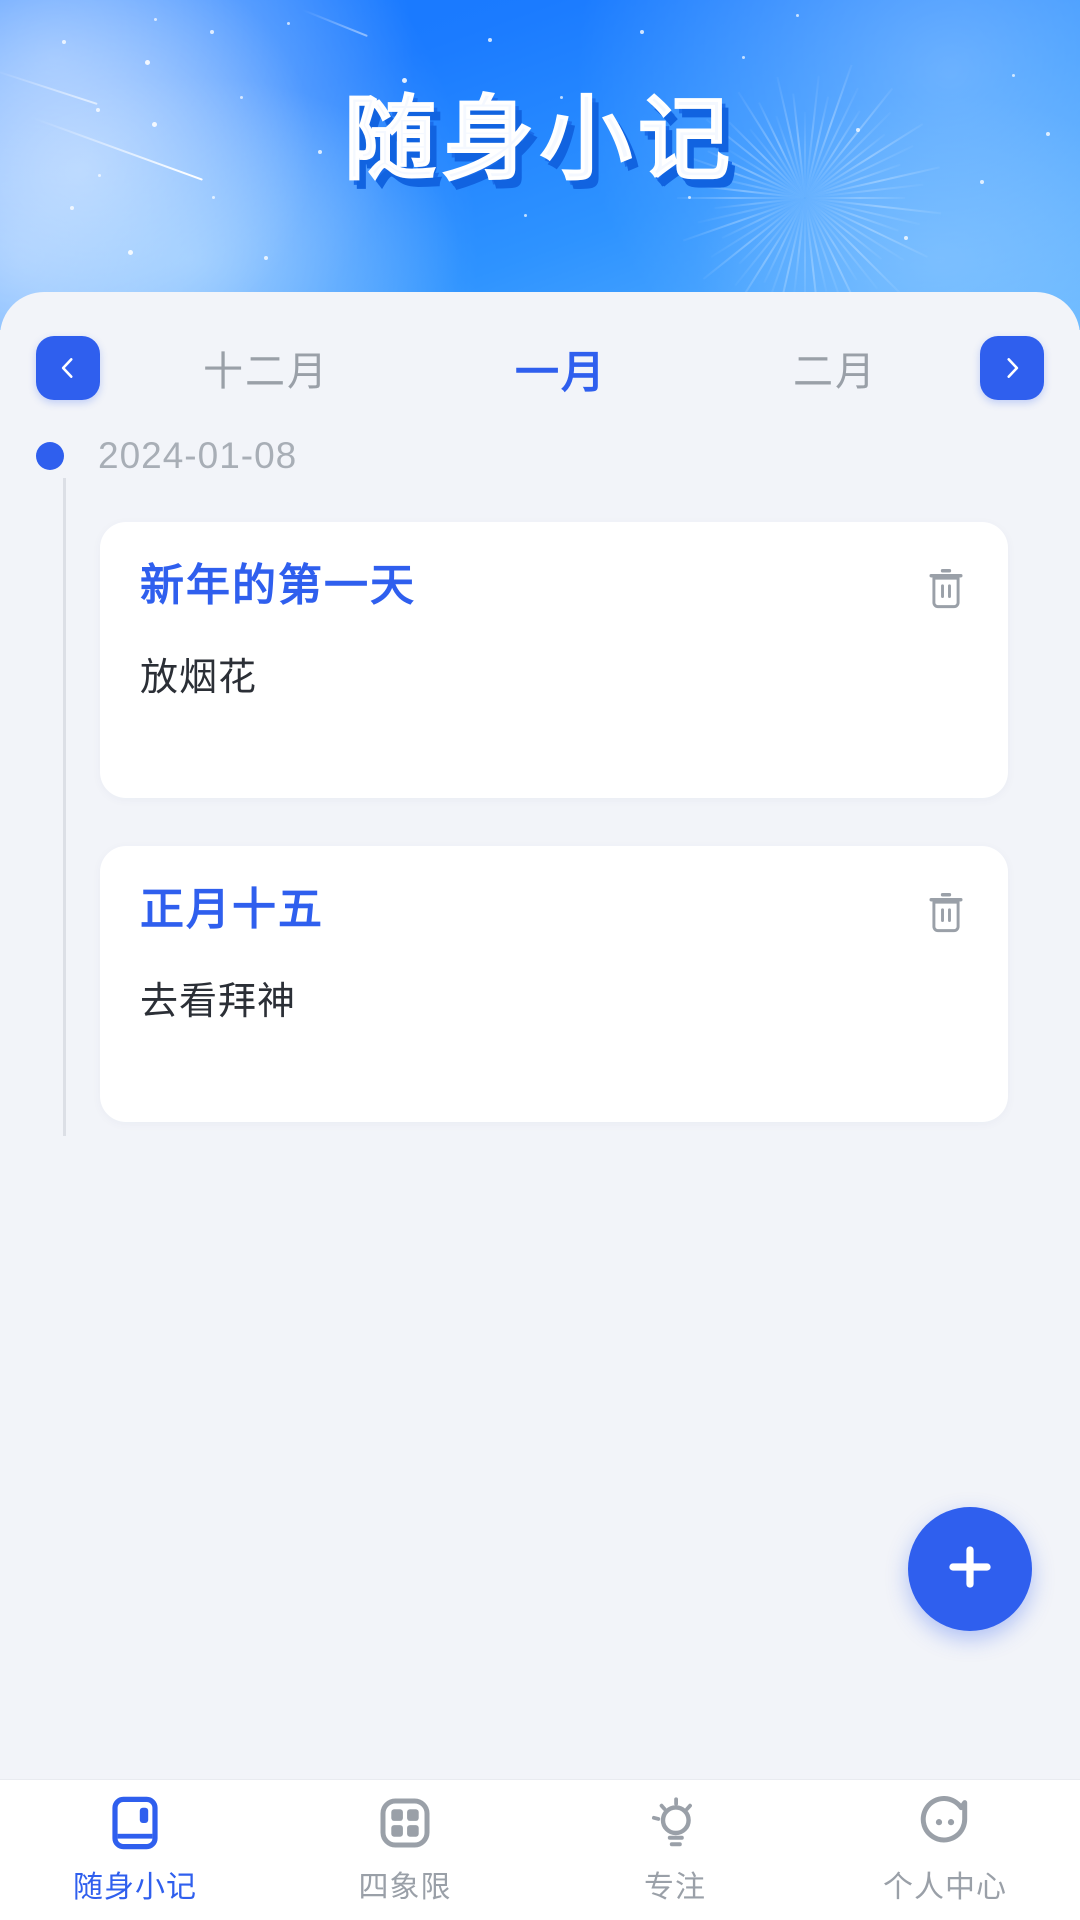  Describe the element at coordinates (232, 909) in the screenshot. I see `note-title: 正月十五` at that location.